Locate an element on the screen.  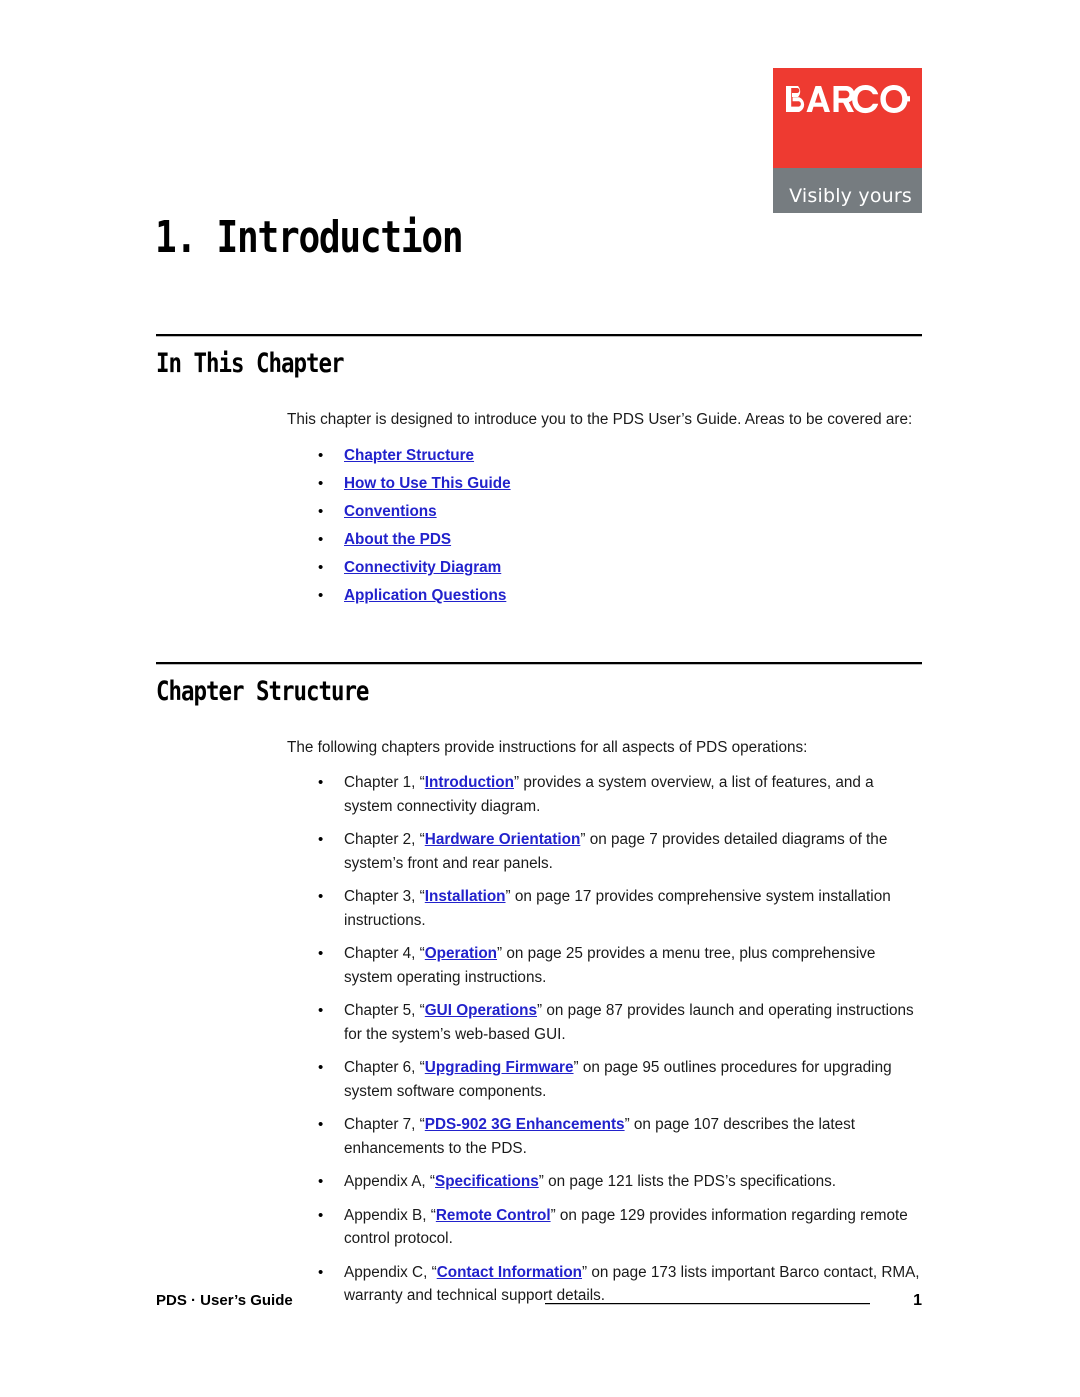
link-contact-information: Contact Information is located at coordinates (509, 1272).